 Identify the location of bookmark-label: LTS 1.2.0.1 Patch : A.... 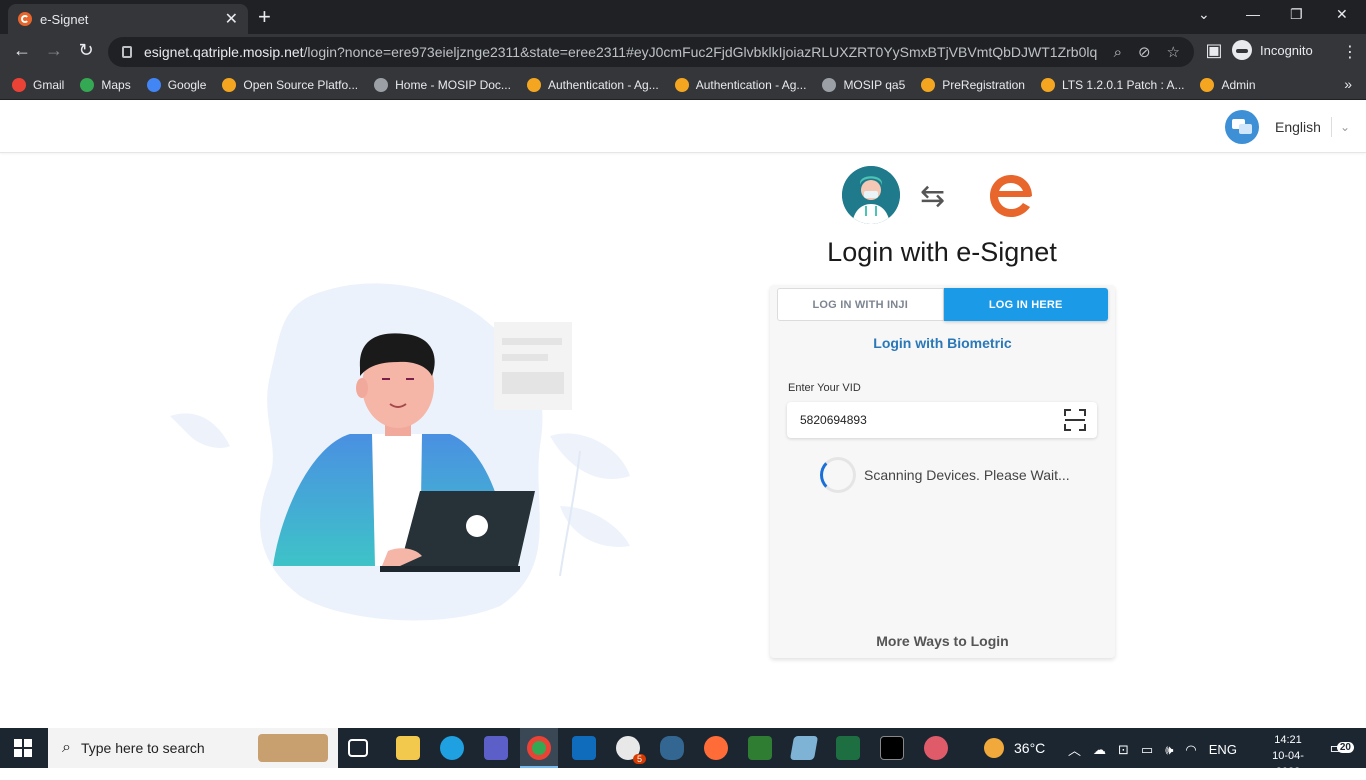
(1123, 84).